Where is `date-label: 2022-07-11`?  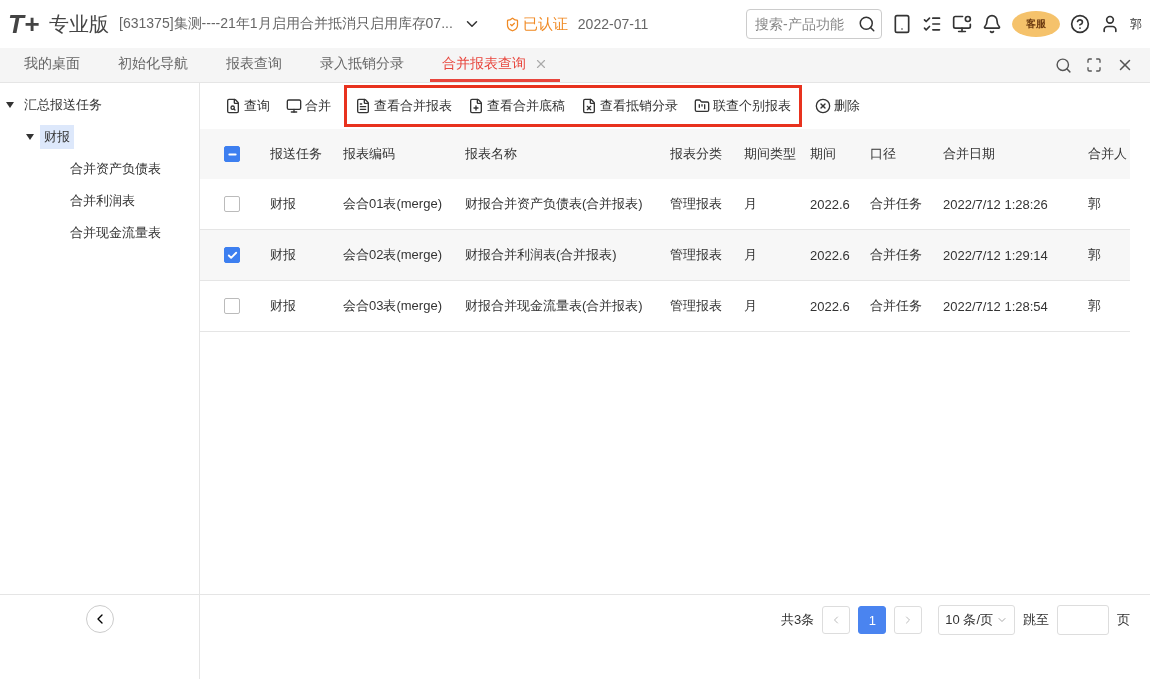
date-label: 2022-07-11 is located at coordinates (613, 24).